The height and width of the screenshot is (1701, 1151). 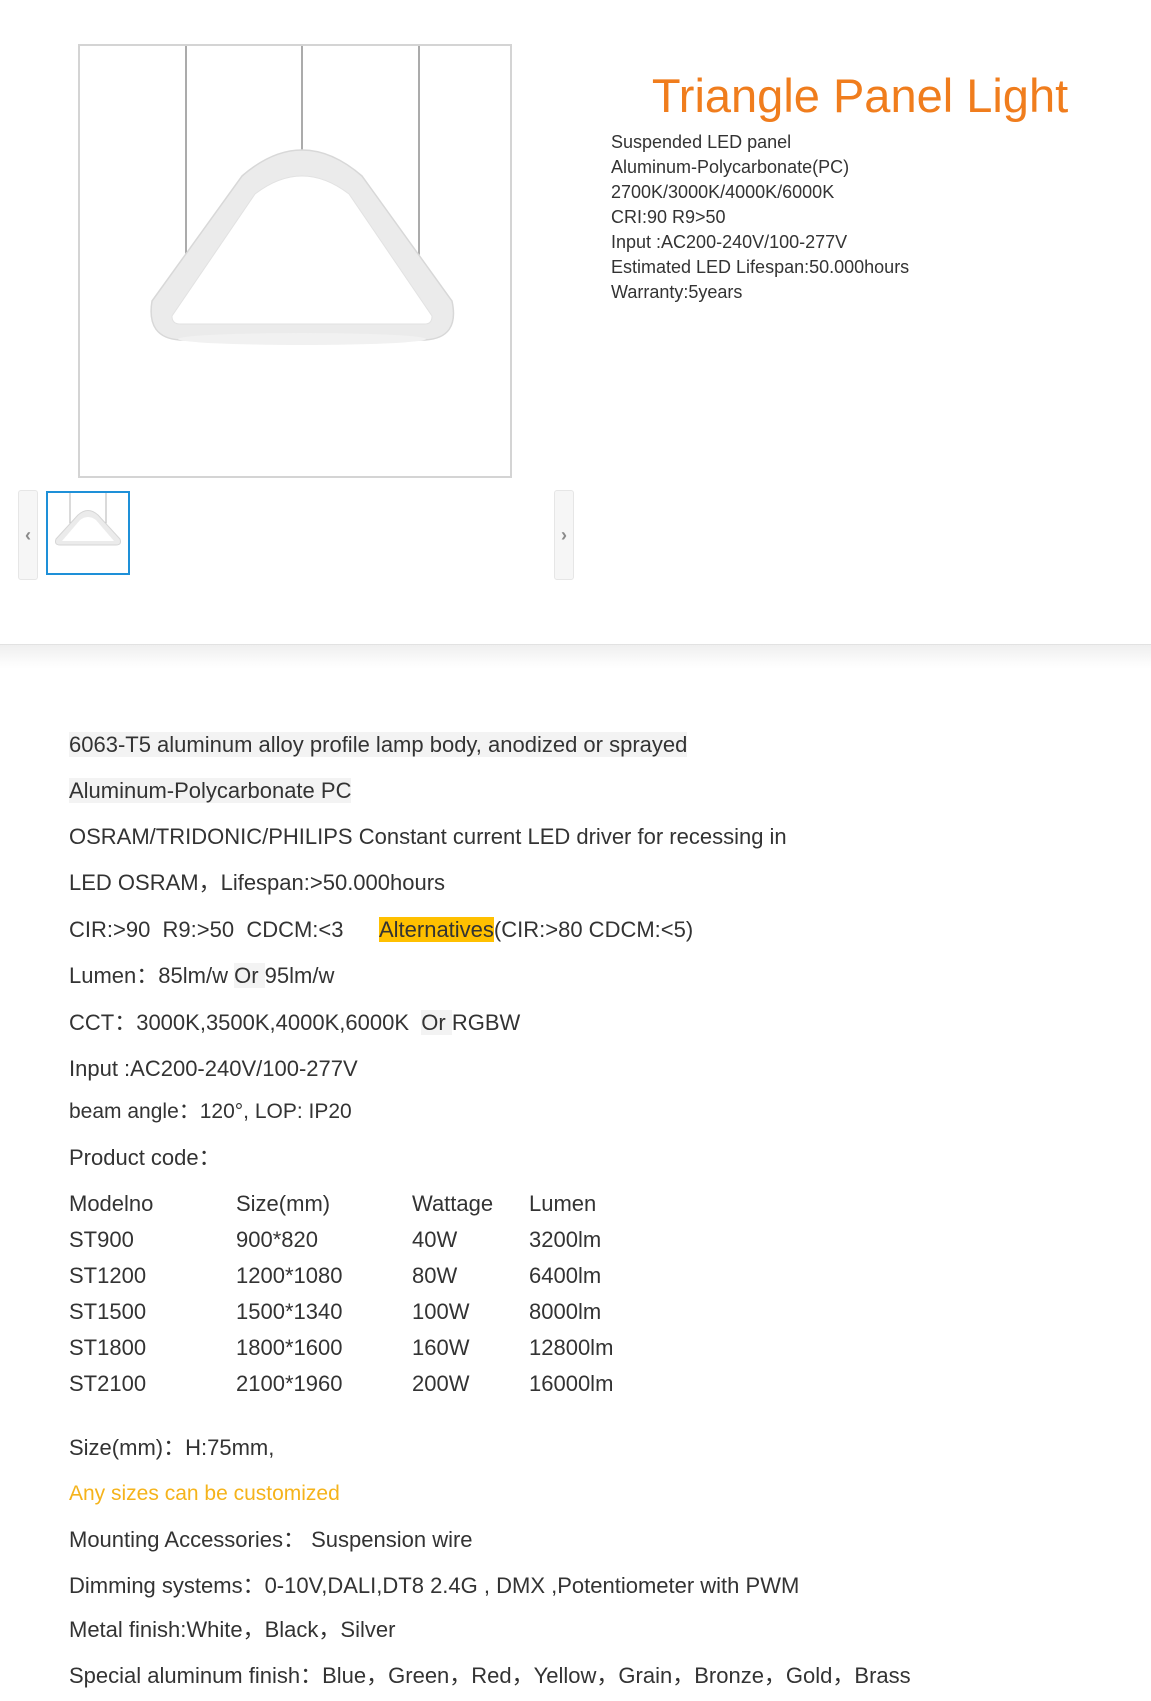 I want to click on spec-item: Estimated LED Lifespan:50.000hours, so click(x=760, y=267).